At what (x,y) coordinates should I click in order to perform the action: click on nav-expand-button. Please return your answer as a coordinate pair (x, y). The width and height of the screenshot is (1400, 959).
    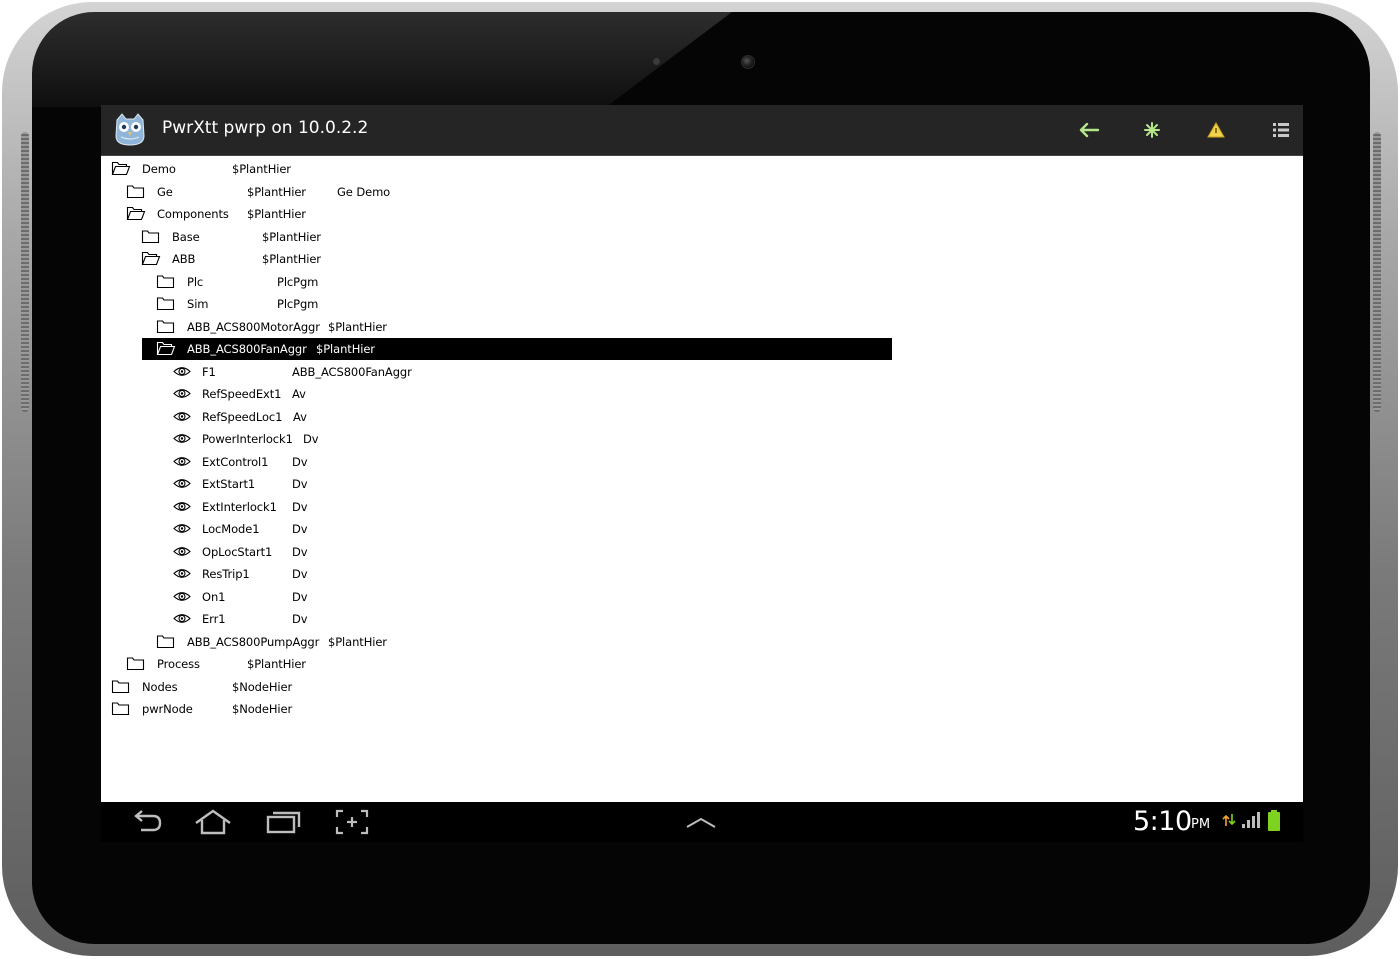
    Looking at the image, I should click on (701, 822).